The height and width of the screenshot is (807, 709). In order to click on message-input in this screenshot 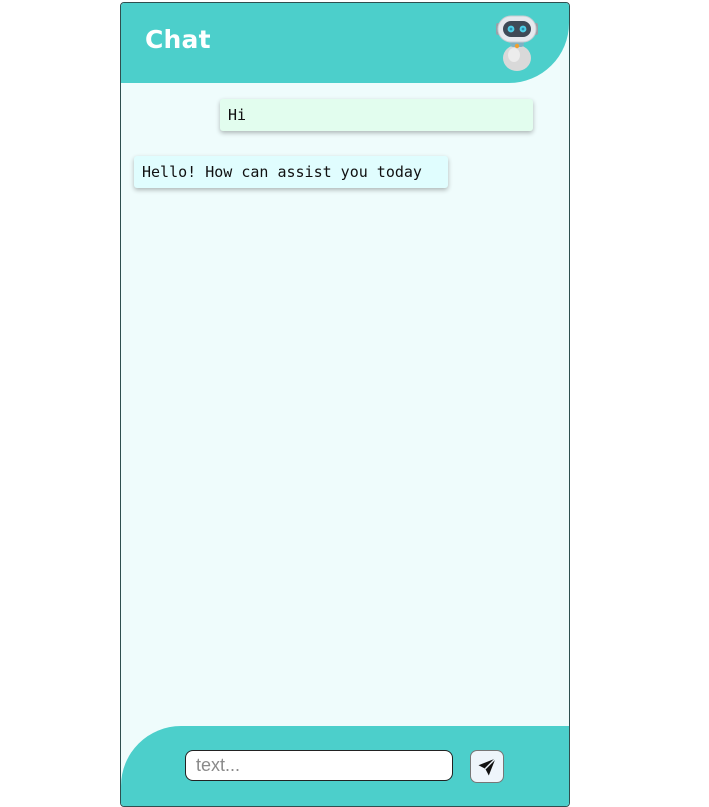, I will do `click(319, 765)`.